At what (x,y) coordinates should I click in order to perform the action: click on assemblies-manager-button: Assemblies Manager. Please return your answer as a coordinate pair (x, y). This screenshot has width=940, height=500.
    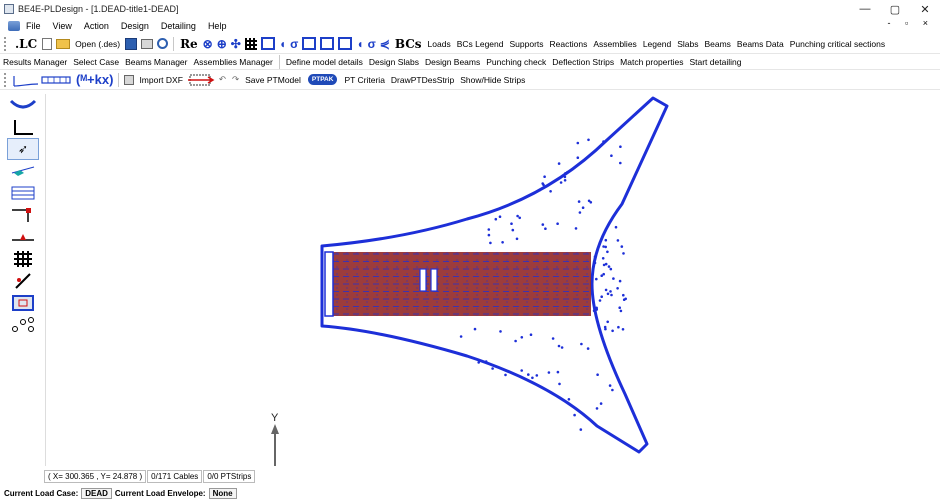
    Looking at the image, I should click on (232, 62).